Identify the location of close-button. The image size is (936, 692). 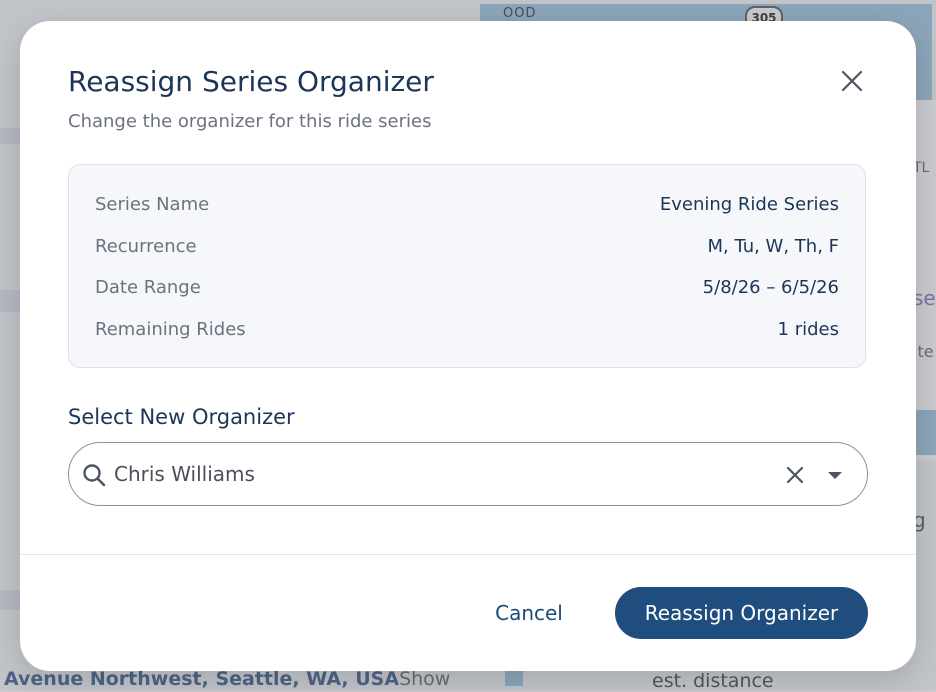
(852, 81).